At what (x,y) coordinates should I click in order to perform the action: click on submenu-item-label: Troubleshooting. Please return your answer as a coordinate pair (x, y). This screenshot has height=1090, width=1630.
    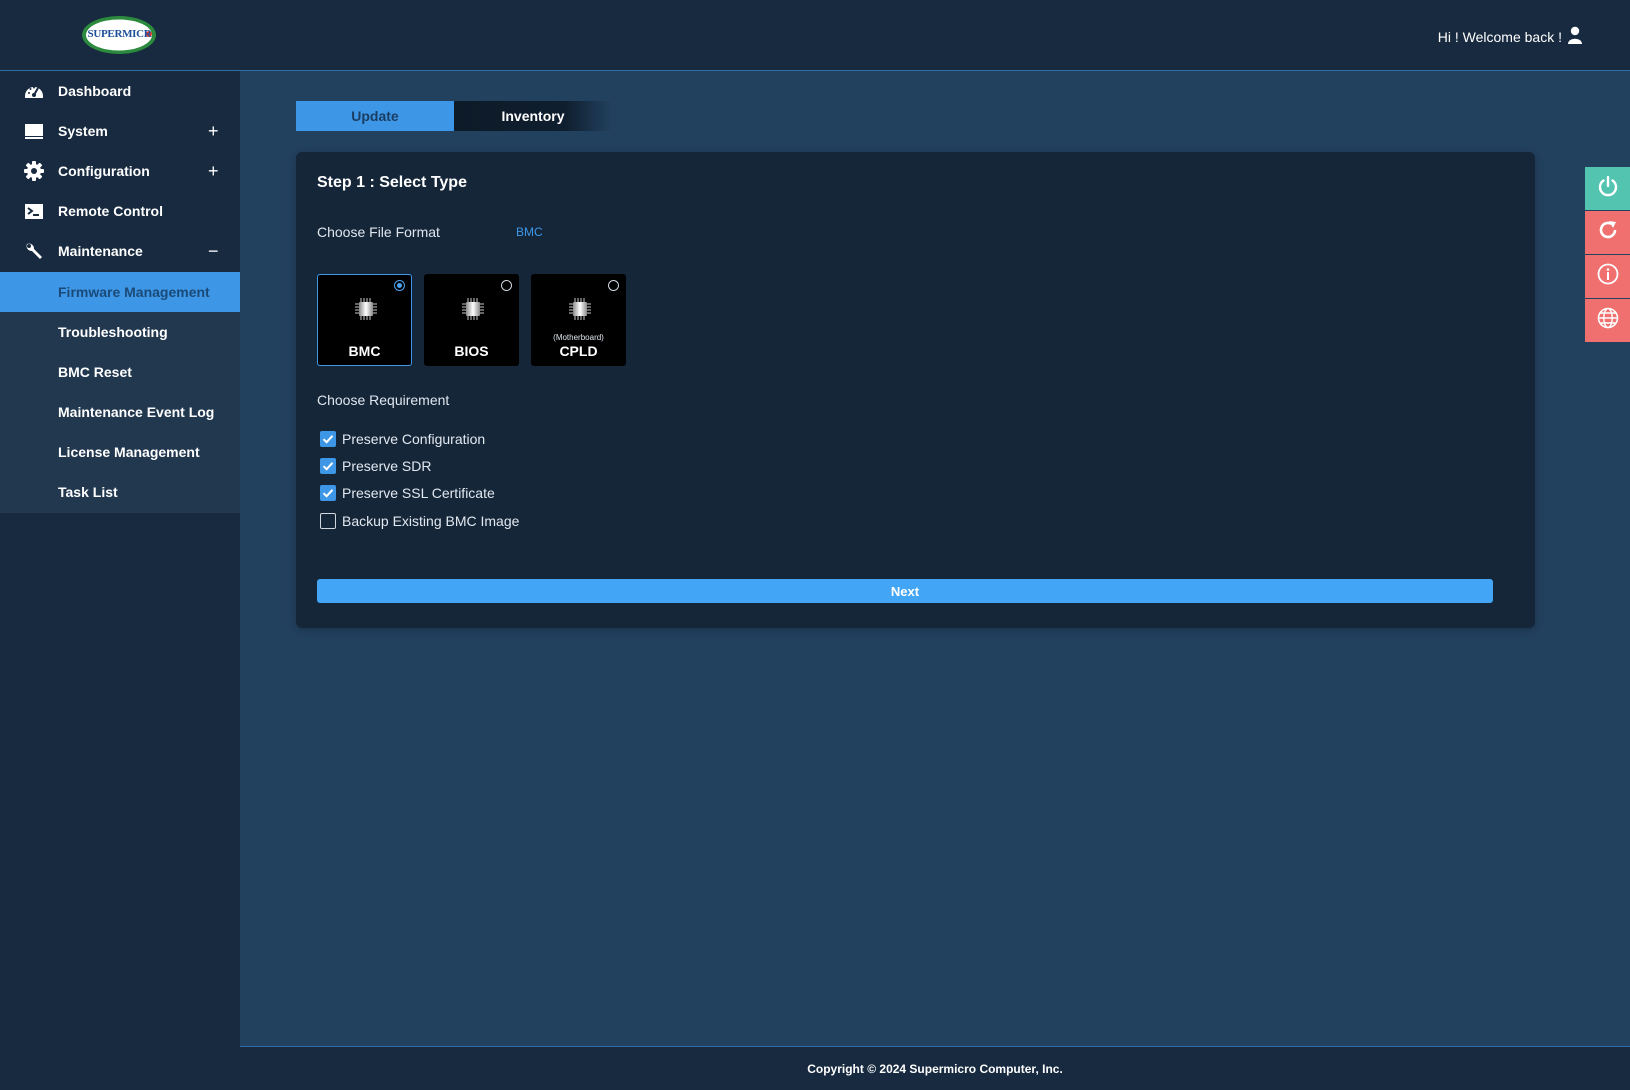
    Looking at the image, I should click on (113, 332).